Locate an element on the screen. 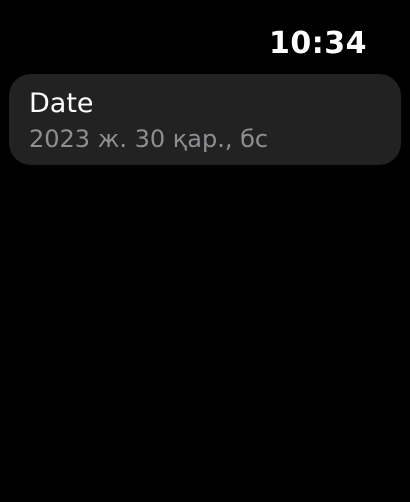  status-bar: 10:34 is located at coordinates (205, 32).